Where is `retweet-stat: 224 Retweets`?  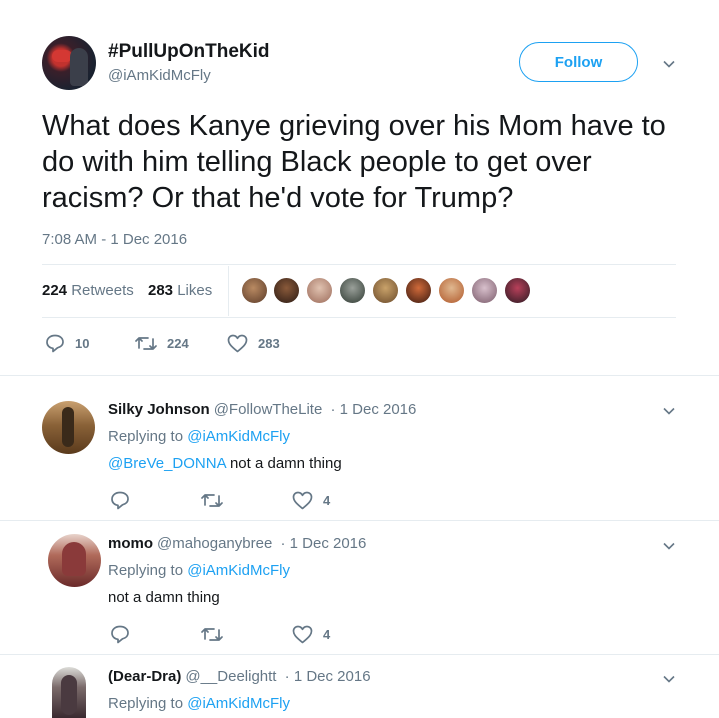
retweet-stat: 224 Retweets is located at coordinates (88, 290).